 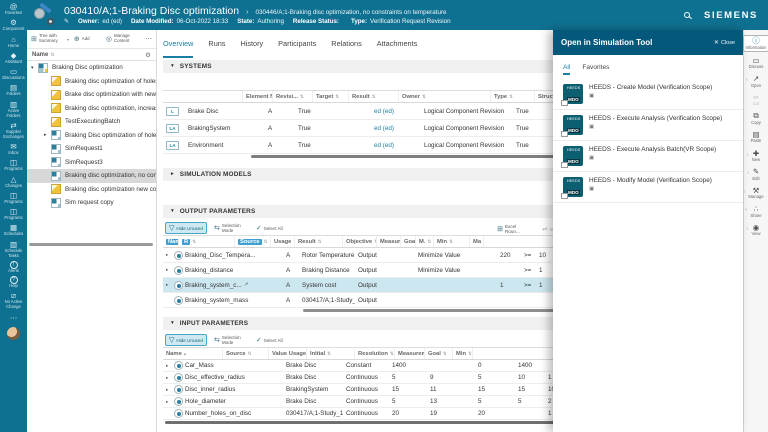 What do you see at coordinates (50, 38) in the screenshot?
I see `view-mode-button: ⊞ Tree with Summary ▾` at bounding box center [50, 38].